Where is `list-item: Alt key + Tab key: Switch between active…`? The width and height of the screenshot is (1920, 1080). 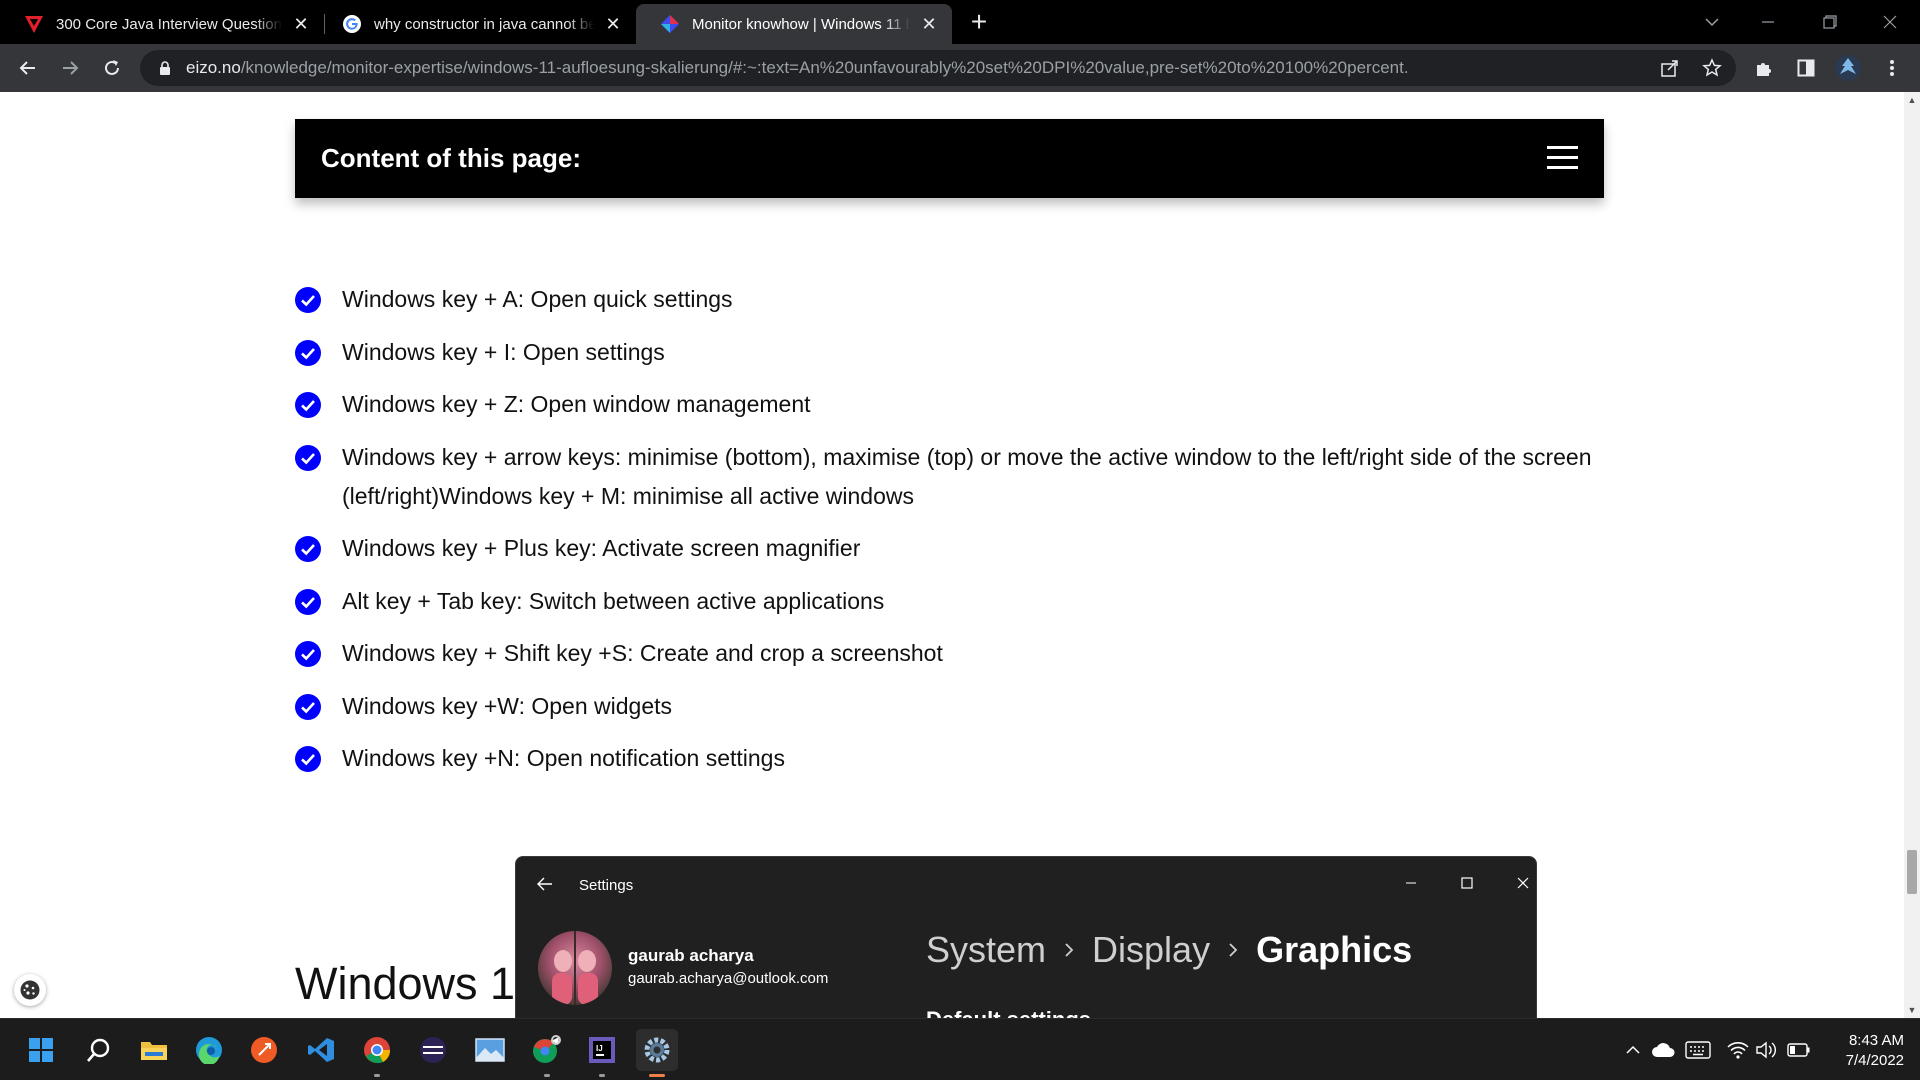
list-item: Alt key + Tab key: Switch between active… is located at coordinates (955, 601).